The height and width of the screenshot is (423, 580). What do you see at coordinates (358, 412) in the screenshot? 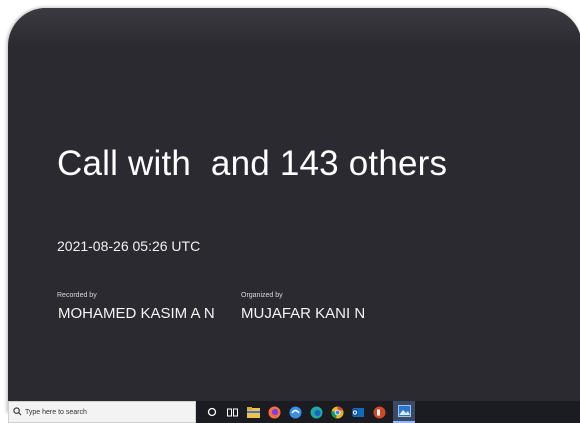
I see `outlook-icon` at bounding box center [358, 412].